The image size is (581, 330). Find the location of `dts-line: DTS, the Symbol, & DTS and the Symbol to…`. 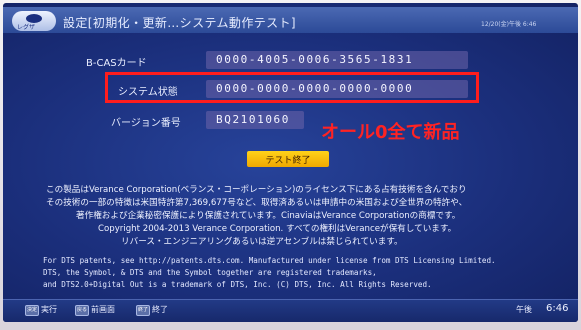

dts-line: DTS, the Symbol, & DTS and the Symbol to… is located at coordinates (210, 272).